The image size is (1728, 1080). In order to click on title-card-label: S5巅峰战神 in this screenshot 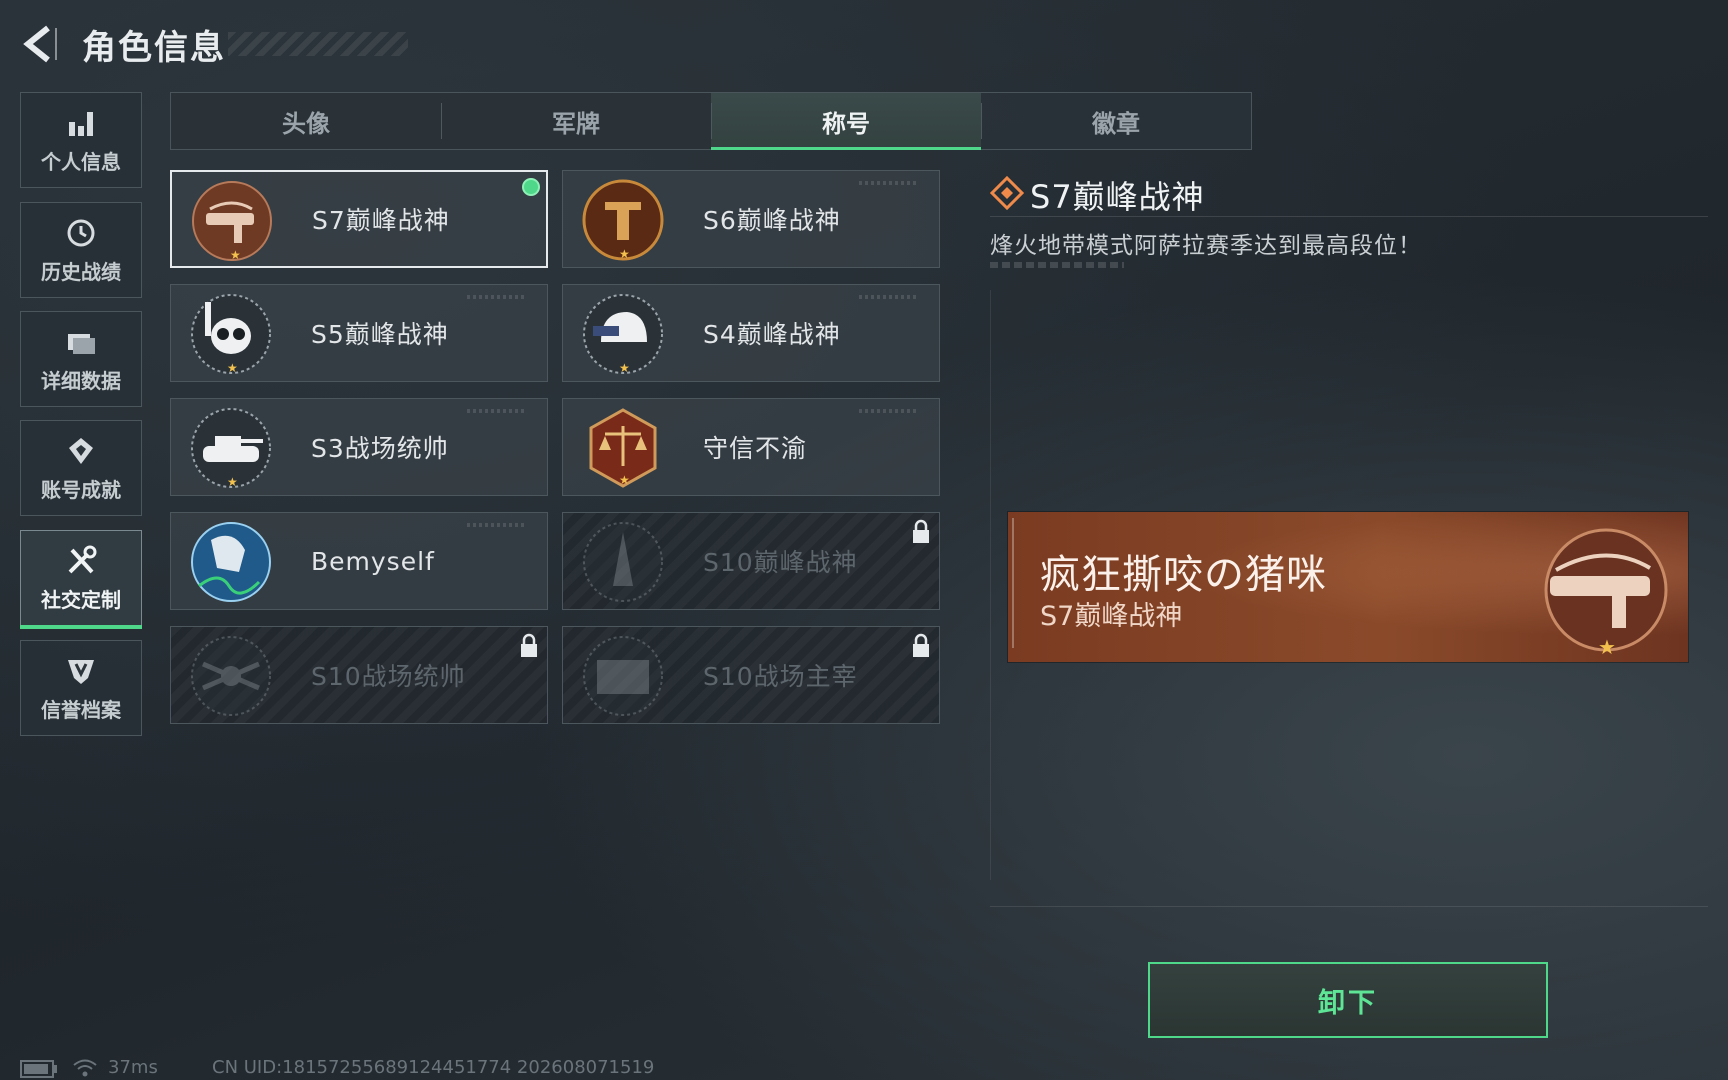, I will do `click(380, 334)`.